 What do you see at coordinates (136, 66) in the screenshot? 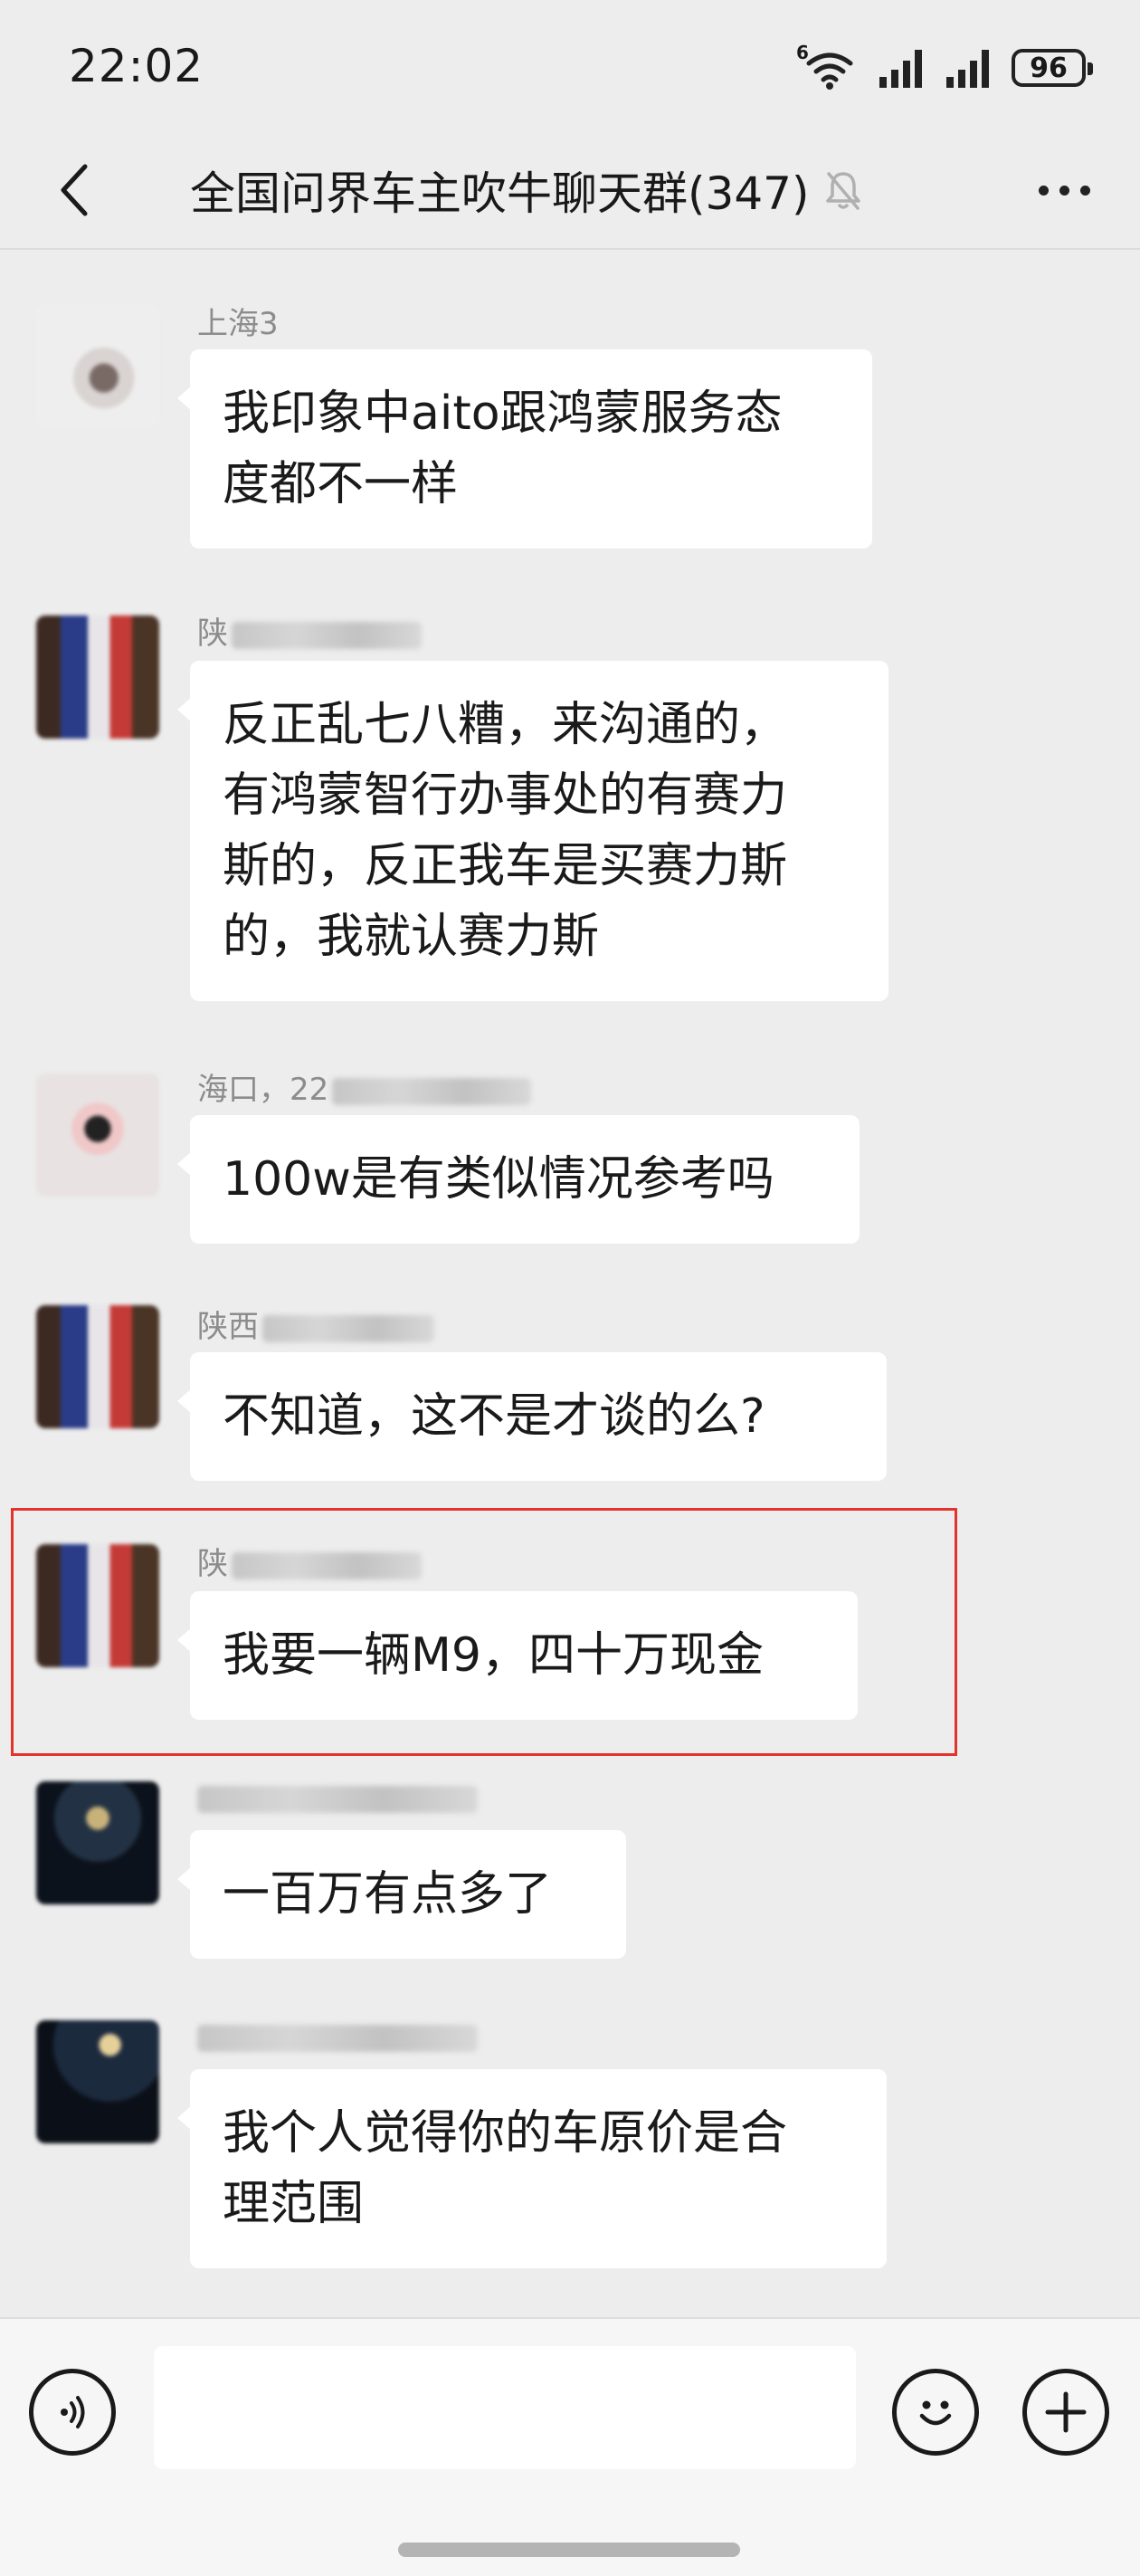
I see `status-time: 22:02` at bounding box center [136, 66].